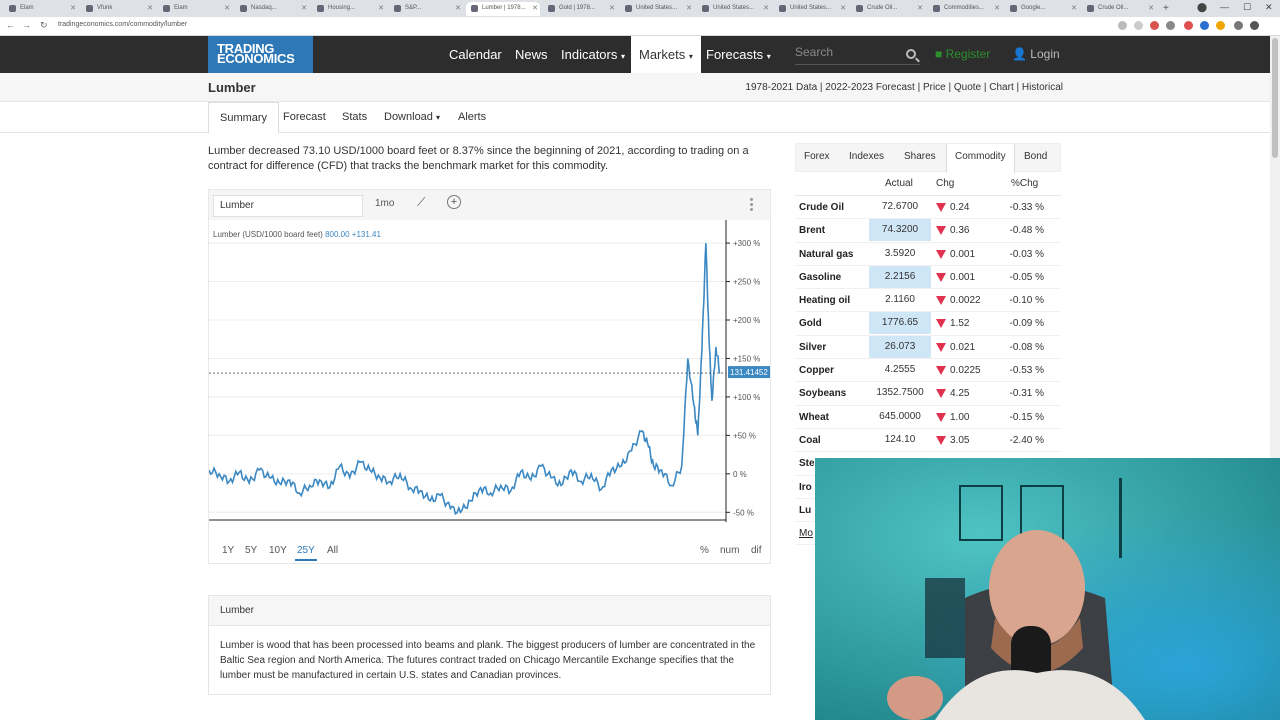 The width and height of the screenshot is (1280, 720). Describe the element at coordinates (593, 54) in the screenshot. I see `nav-indicators: Indicators ▾` at that location.